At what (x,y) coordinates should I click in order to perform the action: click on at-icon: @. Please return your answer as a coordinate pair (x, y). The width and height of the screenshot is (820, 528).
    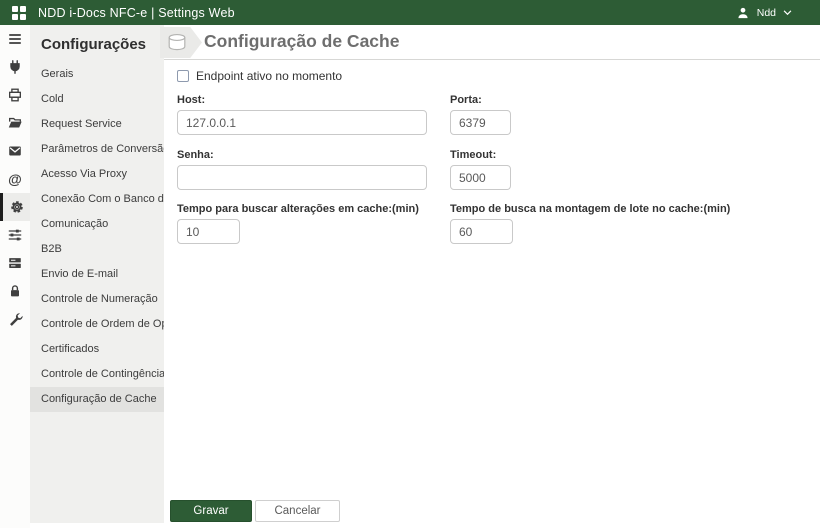
    Looking at the image, I should click on (15, 179).